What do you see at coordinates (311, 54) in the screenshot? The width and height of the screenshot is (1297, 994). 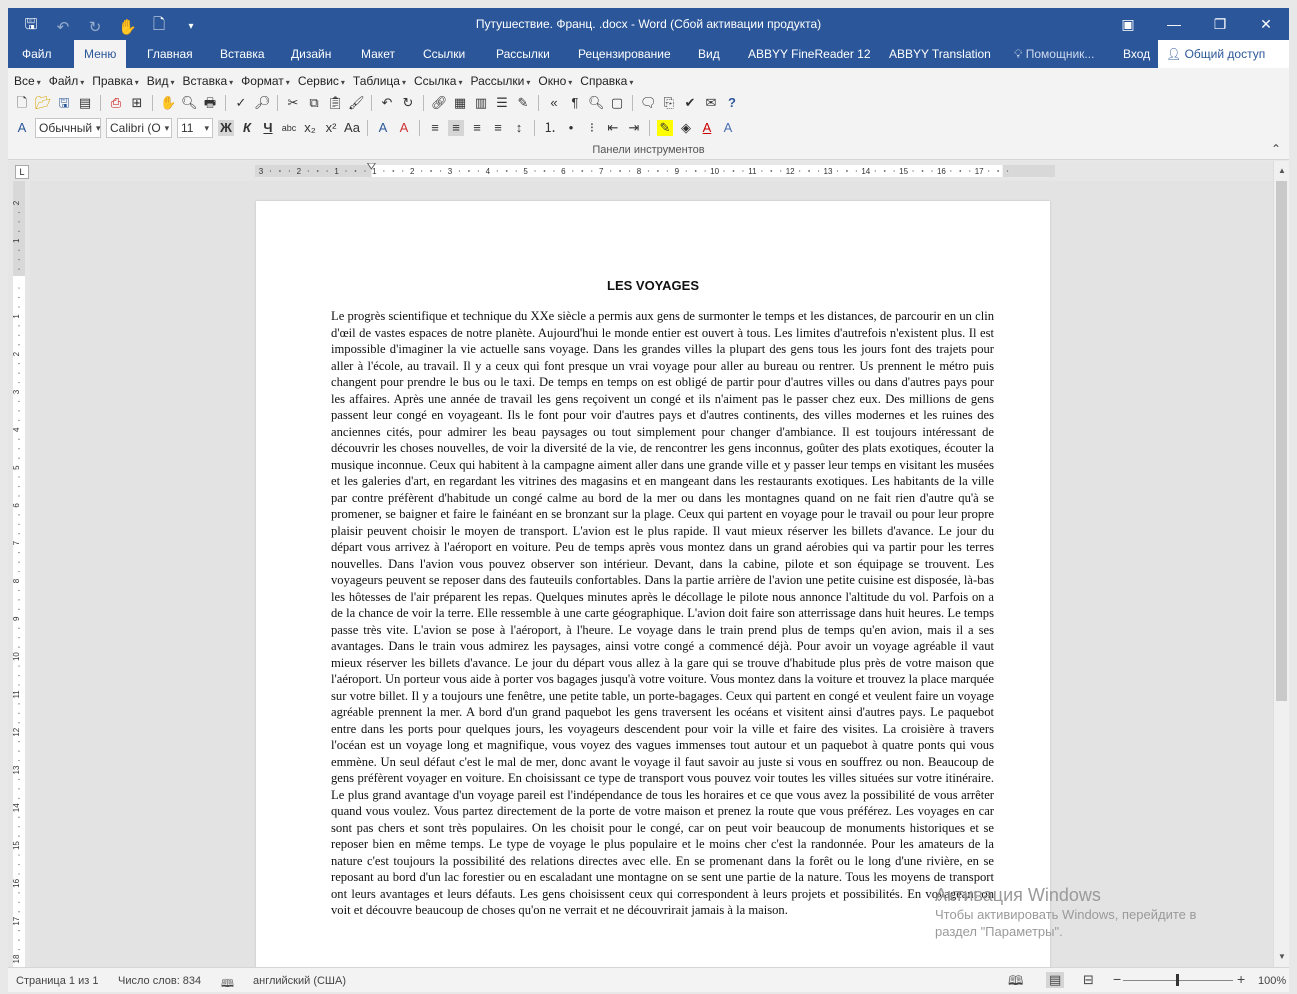 I see `tab-design: Дизайн` at bounding box center [311, 54].